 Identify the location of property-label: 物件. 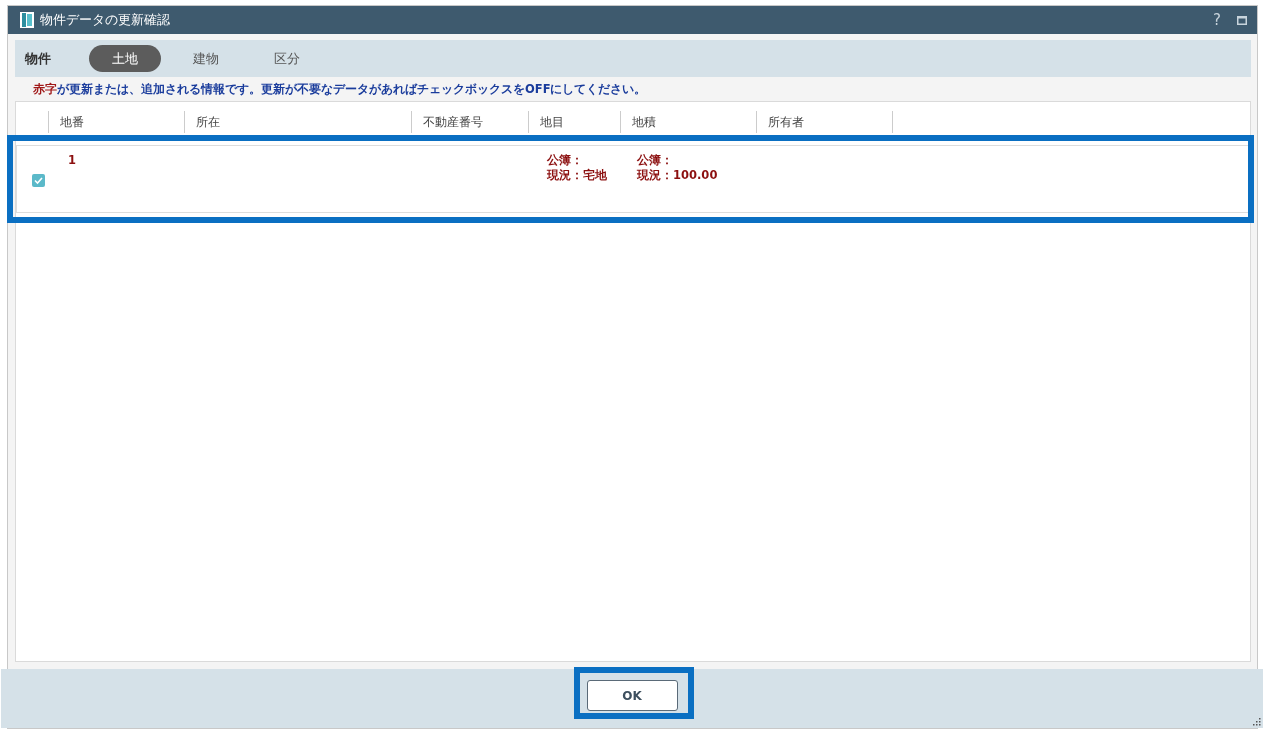
(38, 58).